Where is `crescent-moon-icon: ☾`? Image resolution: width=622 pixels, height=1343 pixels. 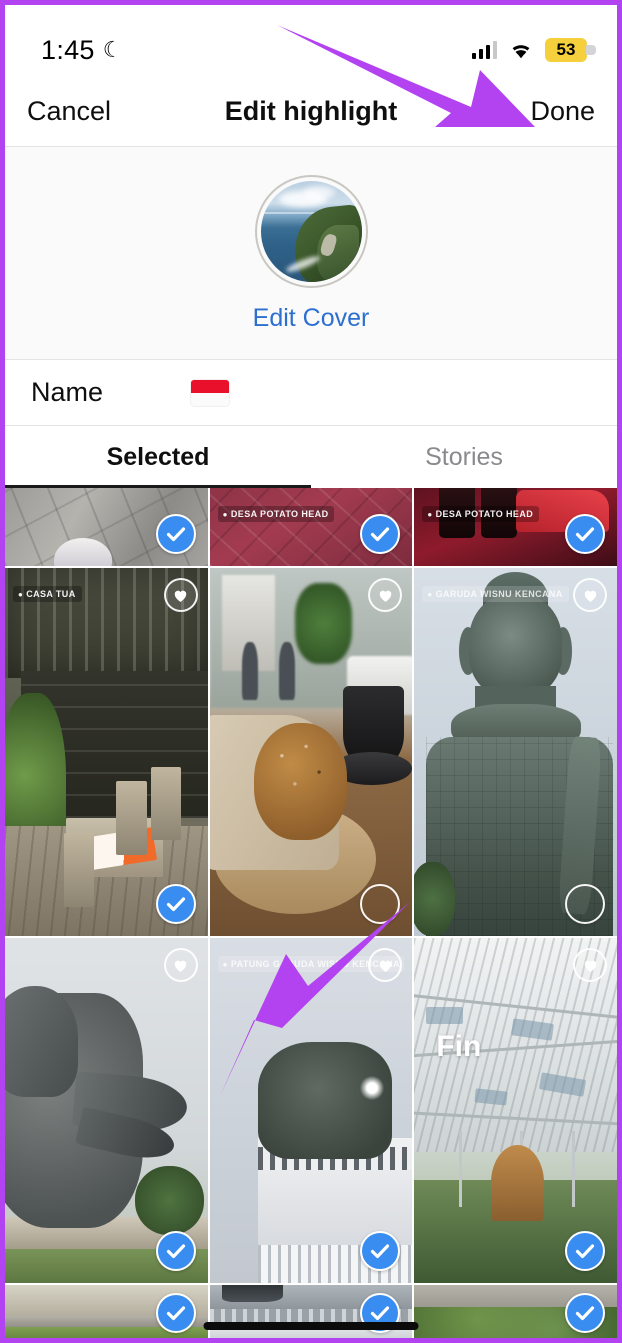 crescent-moon-icon: ☾ is located at coordinates (112, 49).